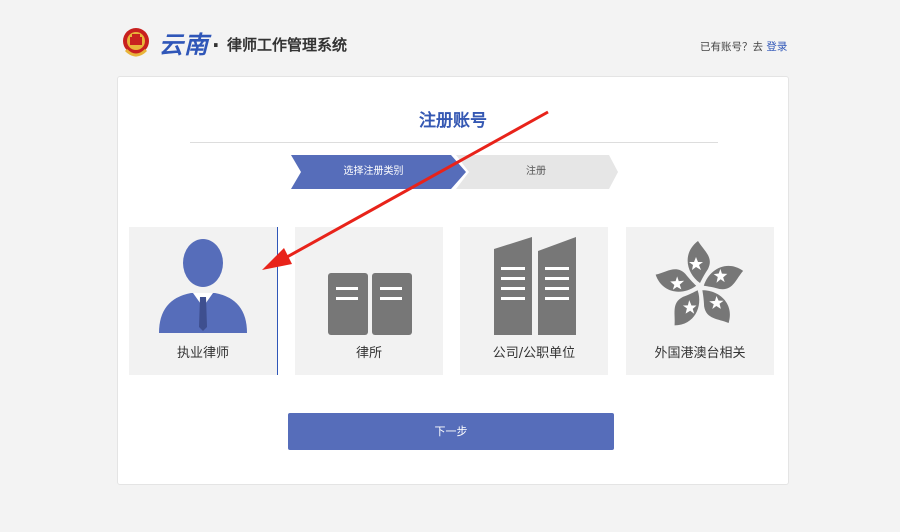  I want to click on step-2-label: 注册, so click(536, 171).